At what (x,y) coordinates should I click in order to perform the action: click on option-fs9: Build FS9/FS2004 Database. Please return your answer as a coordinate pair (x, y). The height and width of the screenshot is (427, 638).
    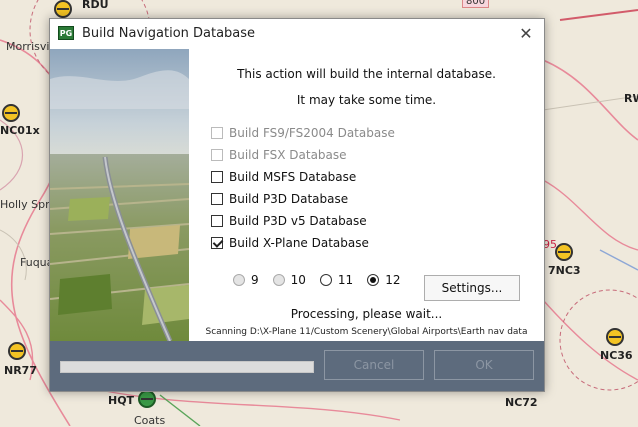
    Looking at the image, I should click on (303, 133).